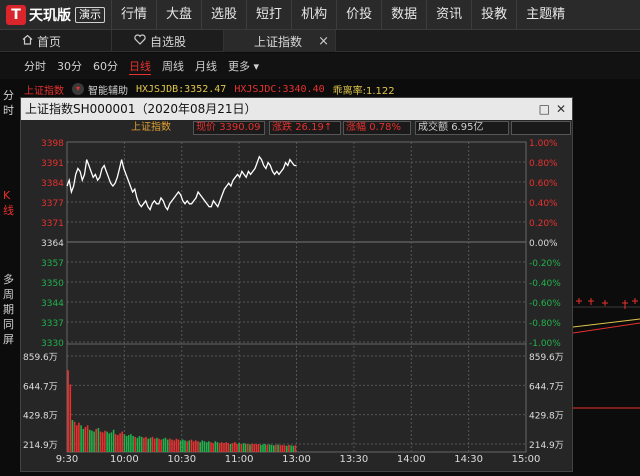 The height and width of the screenshot is (476, 640). I want to click on tab-watchlist: 自选股, so click(168, 41).